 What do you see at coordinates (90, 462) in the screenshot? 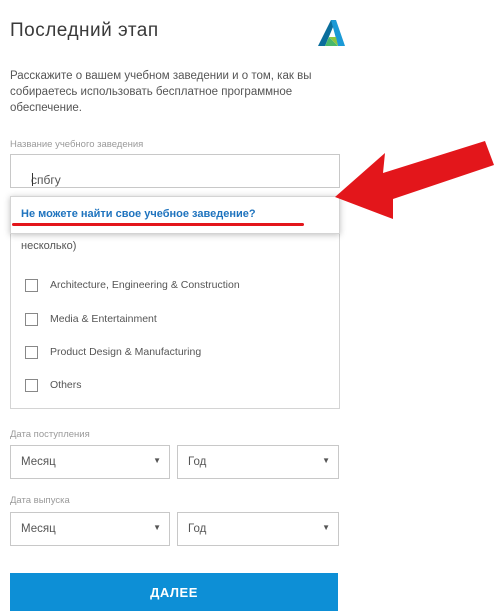
I see `enrollment-month-select: Месяц ▼` at bounding box center [90, 462].